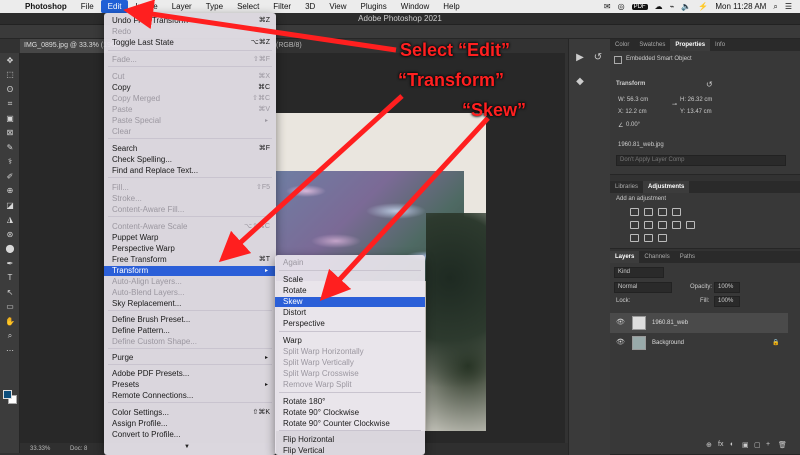 Image resolution: width=800 pixels, height=455 pixels. Describe the element at coordinates (350, 402) in the screenshot. I see `transform-menu-item: Rotate 180°` at that location.